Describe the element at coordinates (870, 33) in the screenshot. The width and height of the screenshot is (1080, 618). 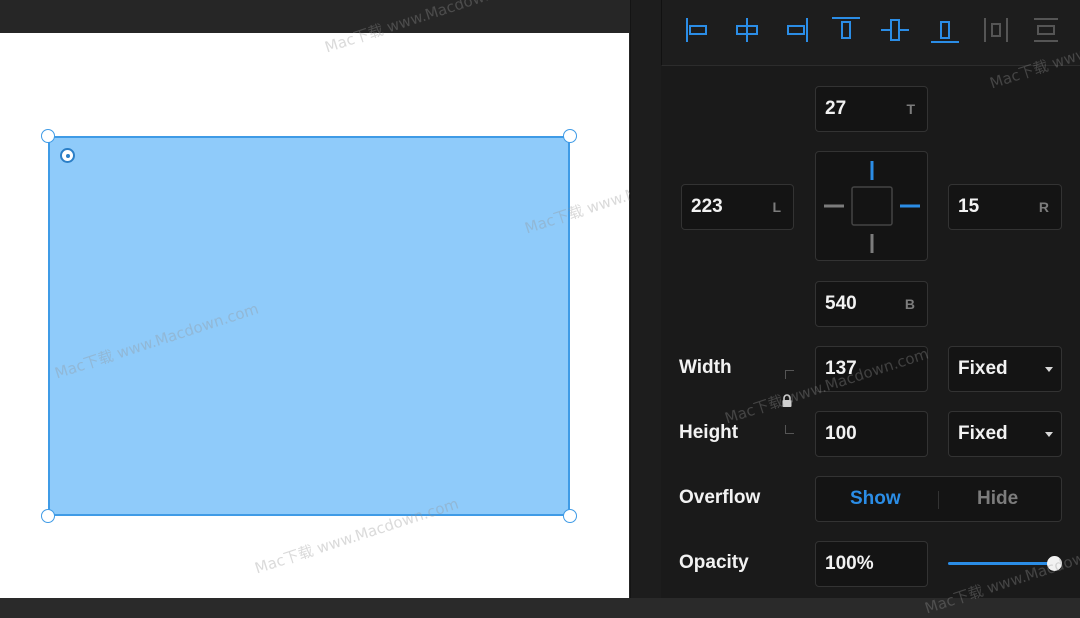
I see `alignment-toolbar` at that location.